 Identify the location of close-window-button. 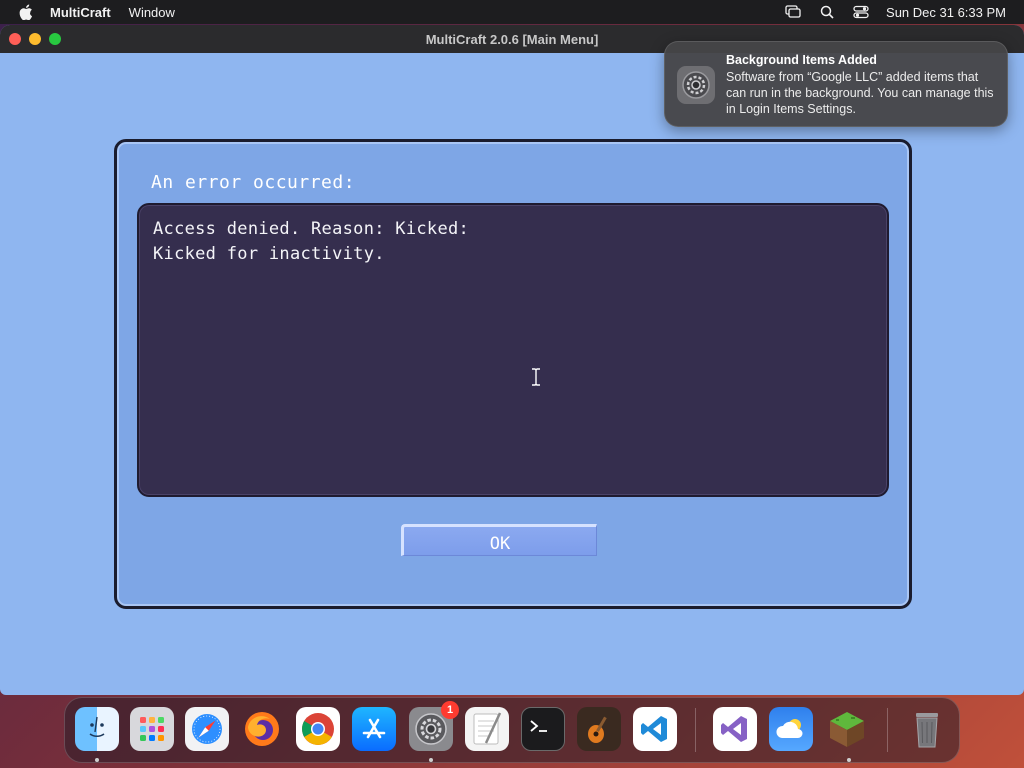
(15, 39).